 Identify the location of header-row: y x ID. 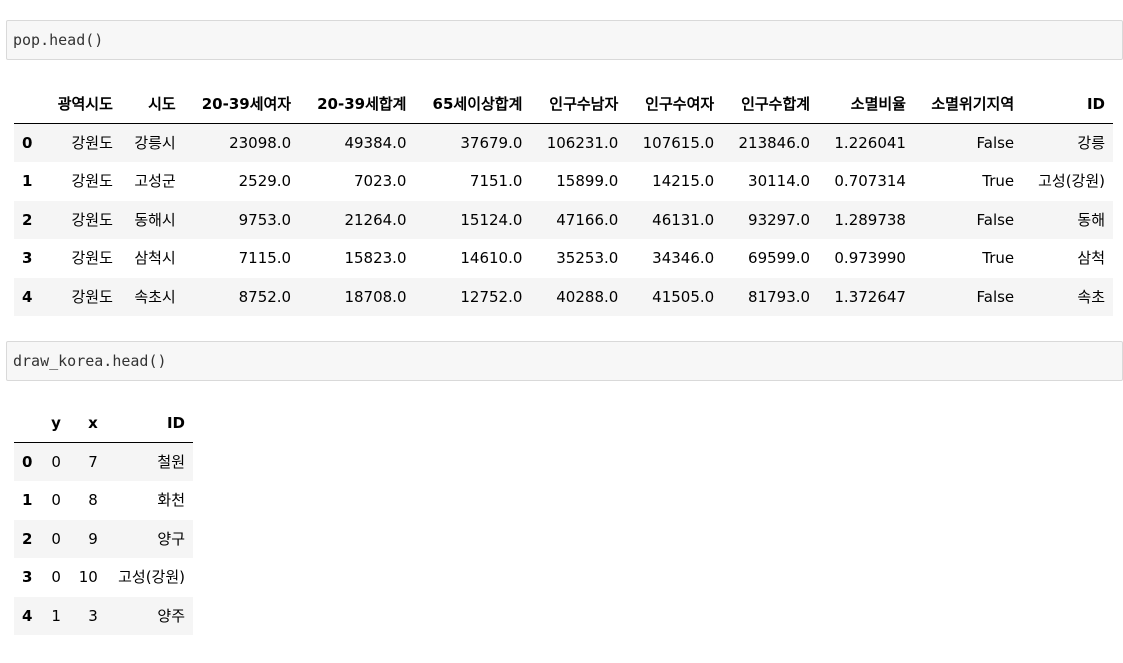
(103, 423).